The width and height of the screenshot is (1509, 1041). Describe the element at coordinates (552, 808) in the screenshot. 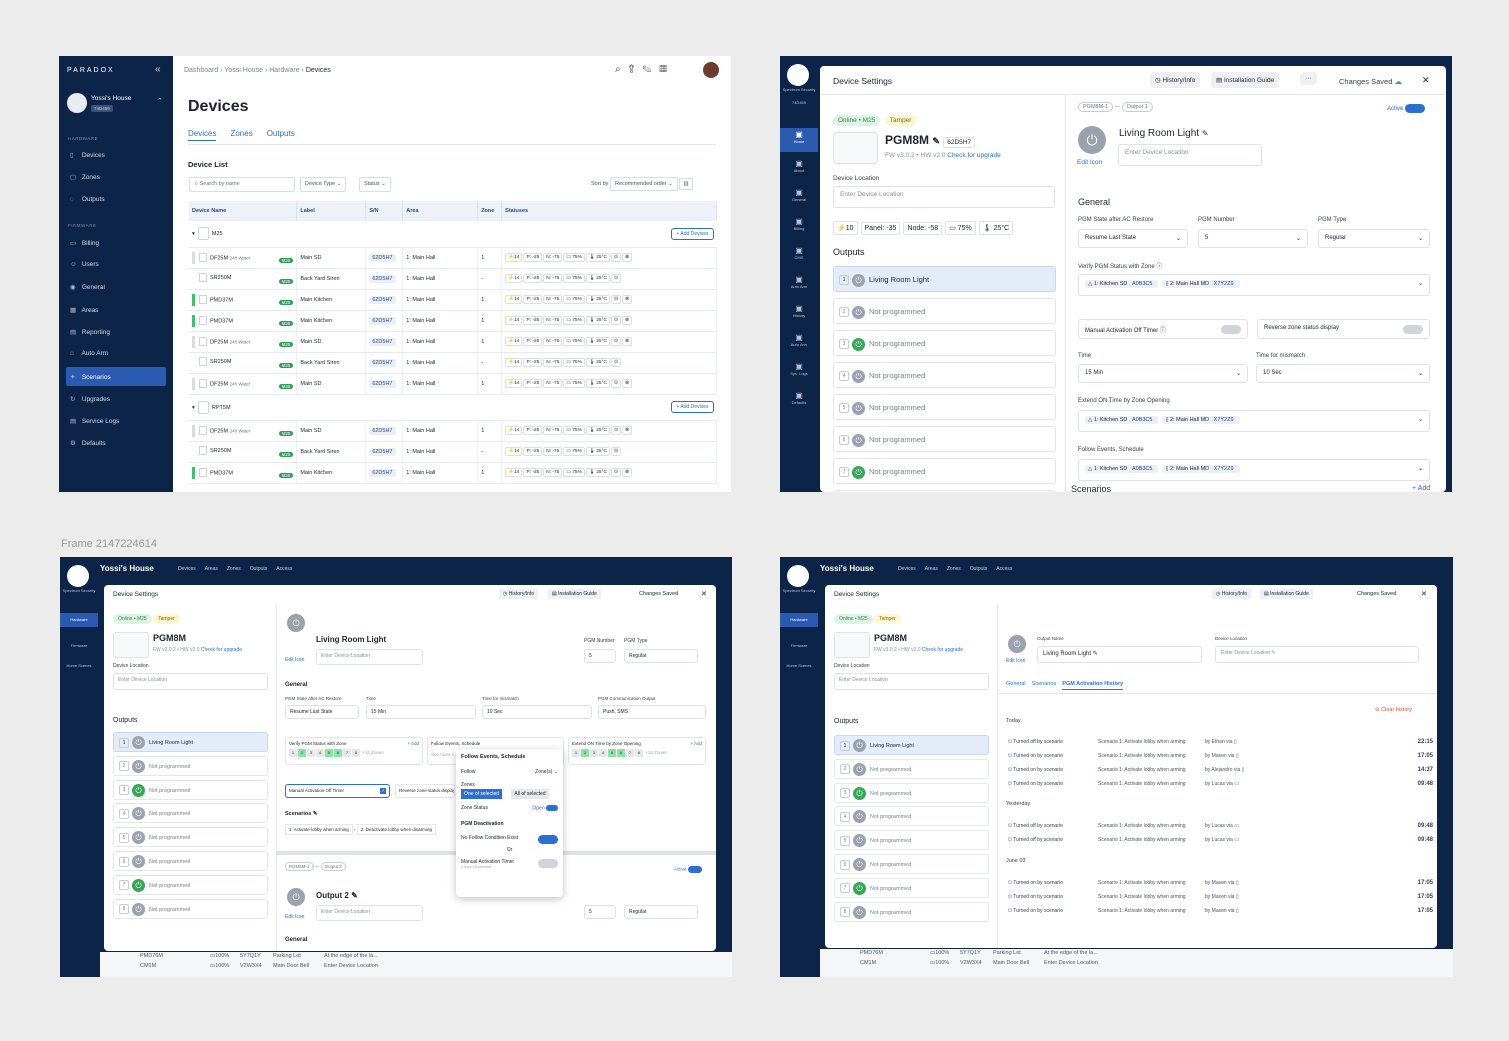

I see `popup-open-toggle` at that location.